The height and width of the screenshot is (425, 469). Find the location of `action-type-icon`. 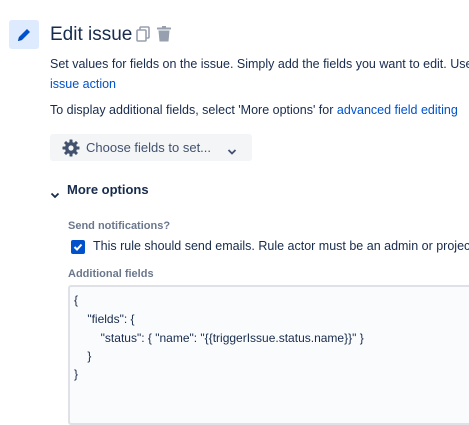

action-type-icon is located at coordinates (24, 34).